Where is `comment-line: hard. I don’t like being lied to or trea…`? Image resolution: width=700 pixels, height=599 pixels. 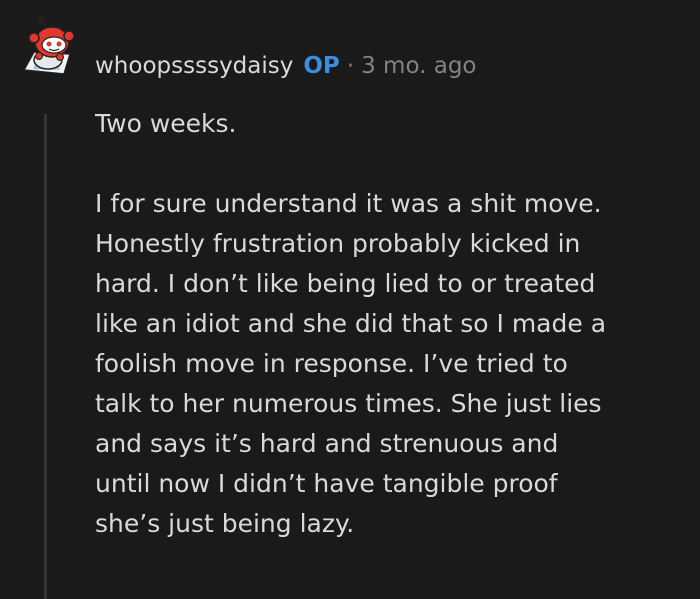
comment-line: hard. I don’t like being lied to or trea… is located at coordinates (345, 283).